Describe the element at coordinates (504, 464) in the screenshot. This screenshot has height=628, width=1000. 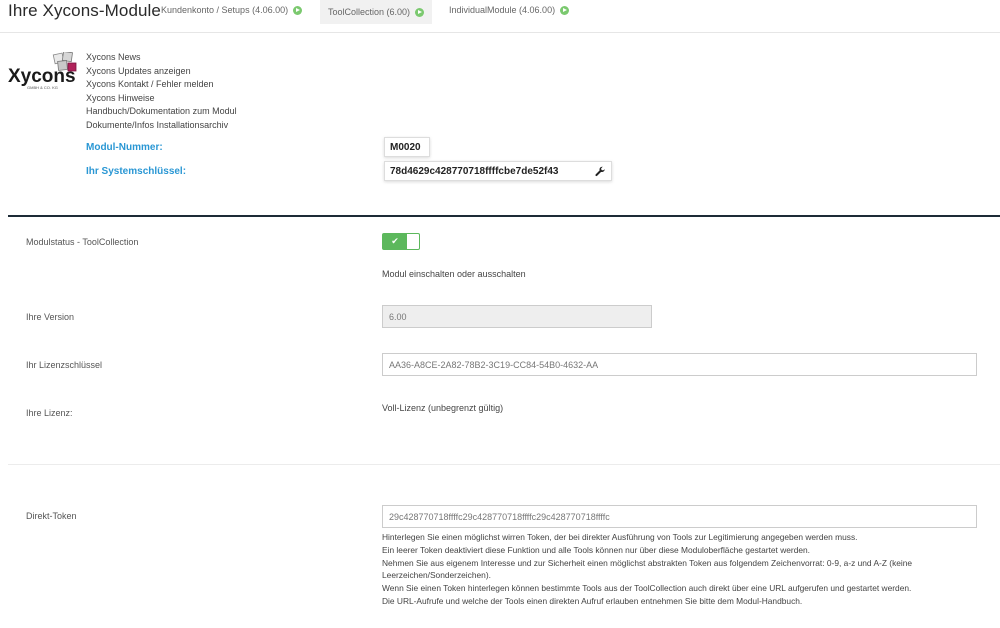
I see `section-divider-light` at that location.